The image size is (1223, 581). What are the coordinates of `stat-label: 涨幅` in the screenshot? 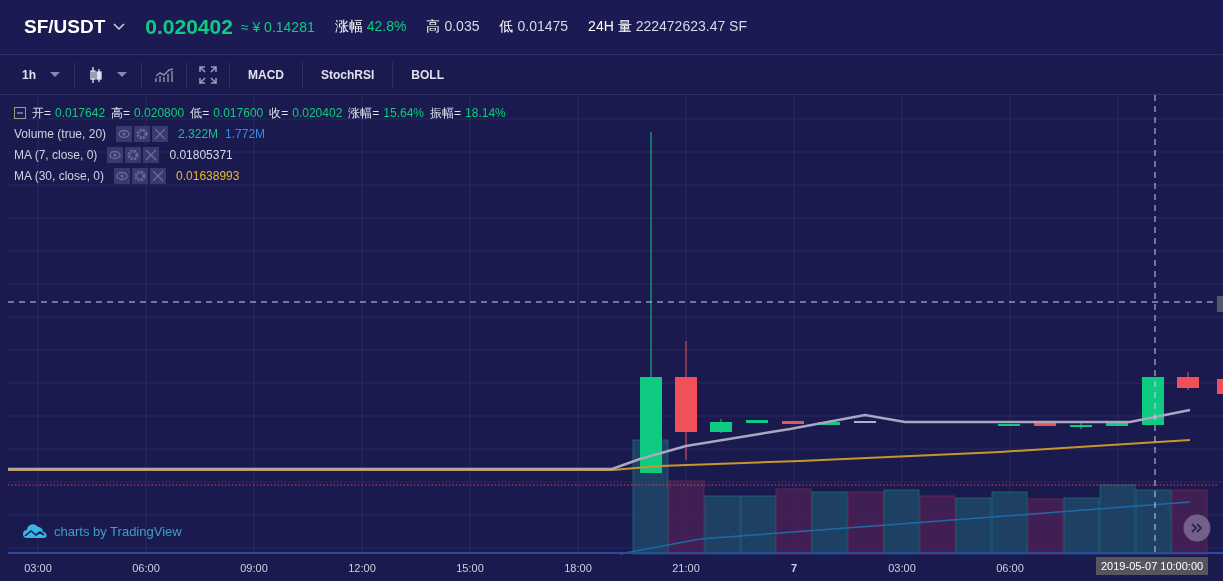 It's located at (348, 27).